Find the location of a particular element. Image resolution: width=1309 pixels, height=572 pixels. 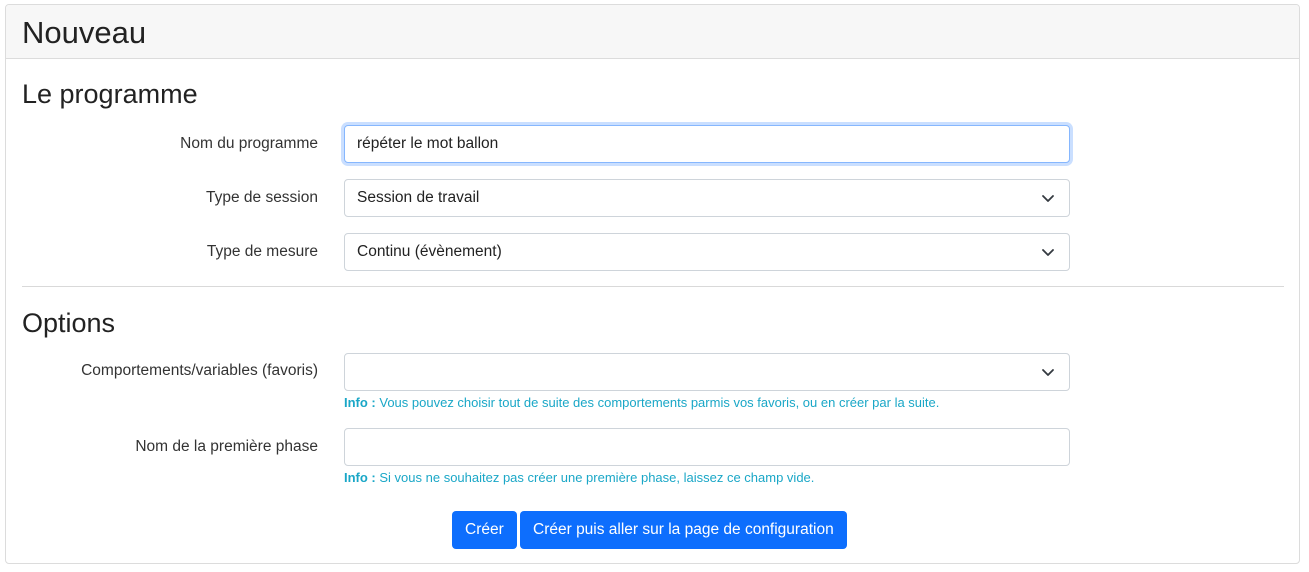

session-type-value: Session de travail is located at coordinates (418, 197).